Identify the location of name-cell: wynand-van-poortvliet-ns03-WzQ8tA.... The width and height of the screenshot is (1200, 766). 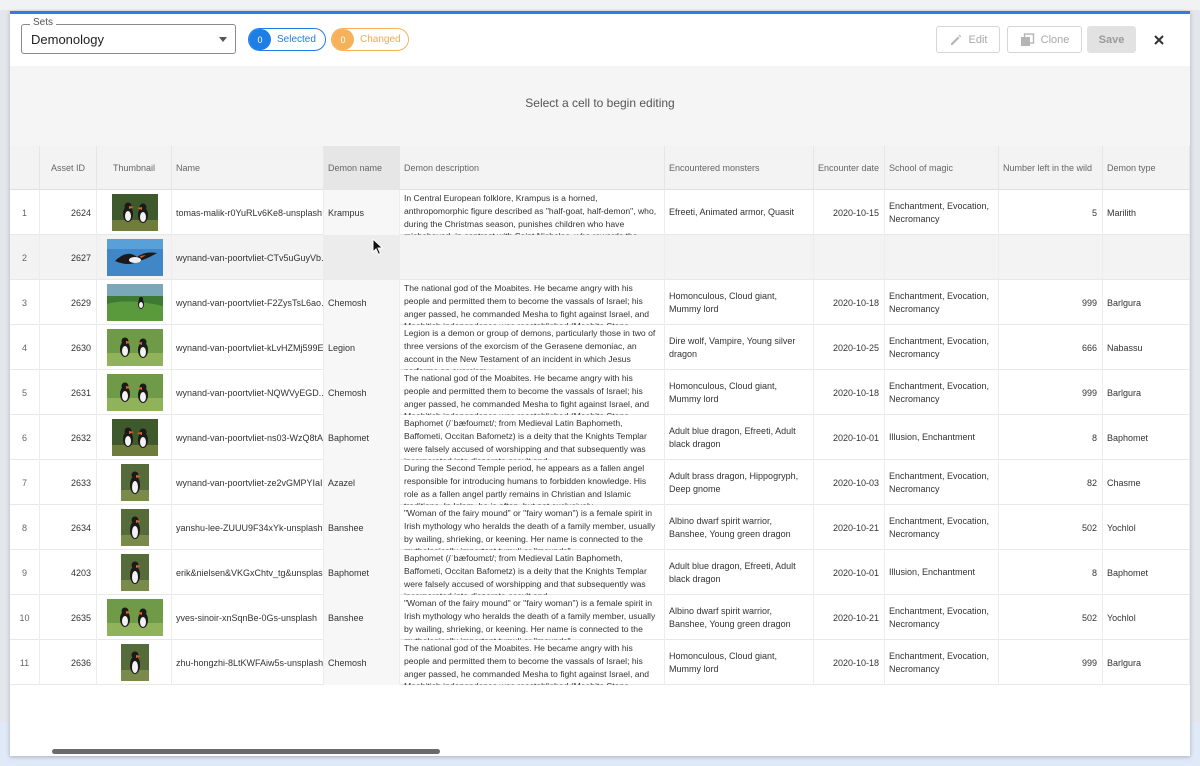
(248, 437).